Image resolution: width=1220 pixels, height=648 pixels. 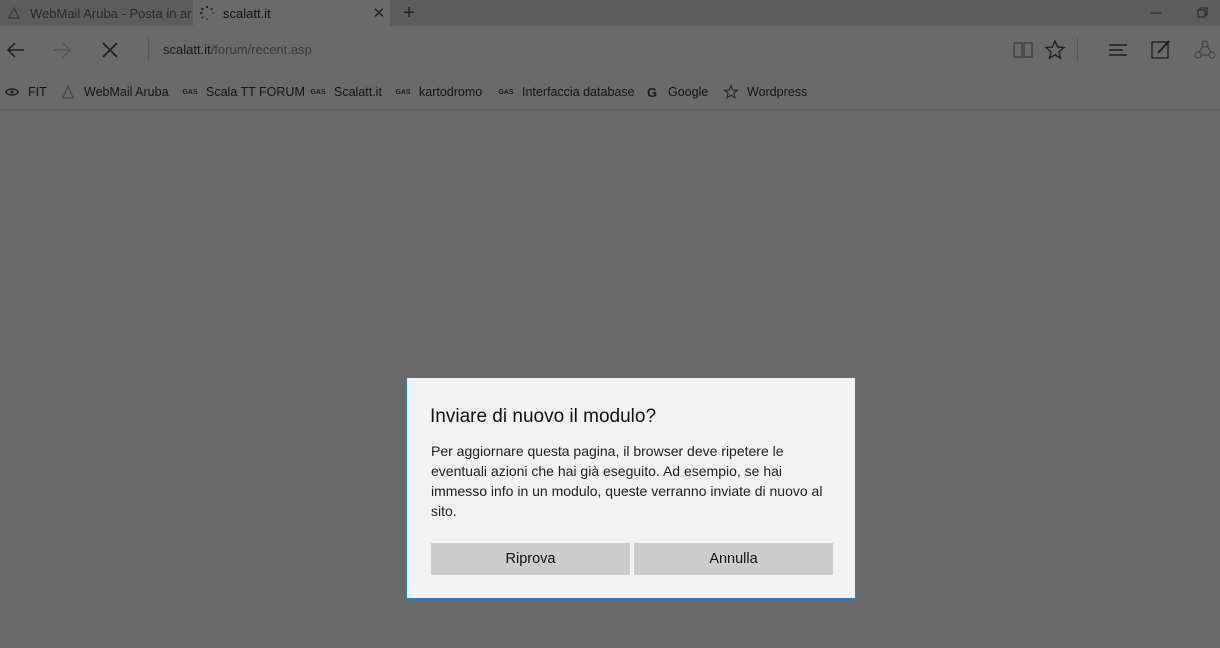 I want to click on hub-icon, so click(x=1118, y=50).